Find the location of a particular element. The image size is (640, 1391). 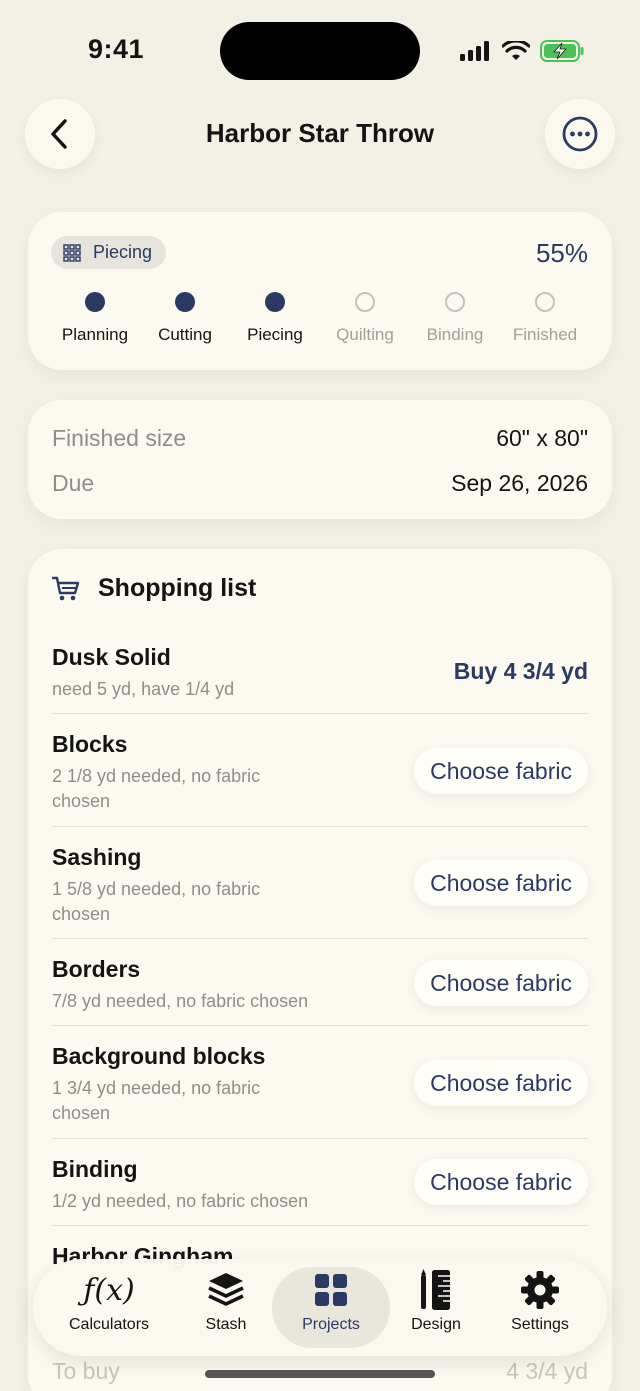

stage-binding: Binding is located at coordinates (455, 318).